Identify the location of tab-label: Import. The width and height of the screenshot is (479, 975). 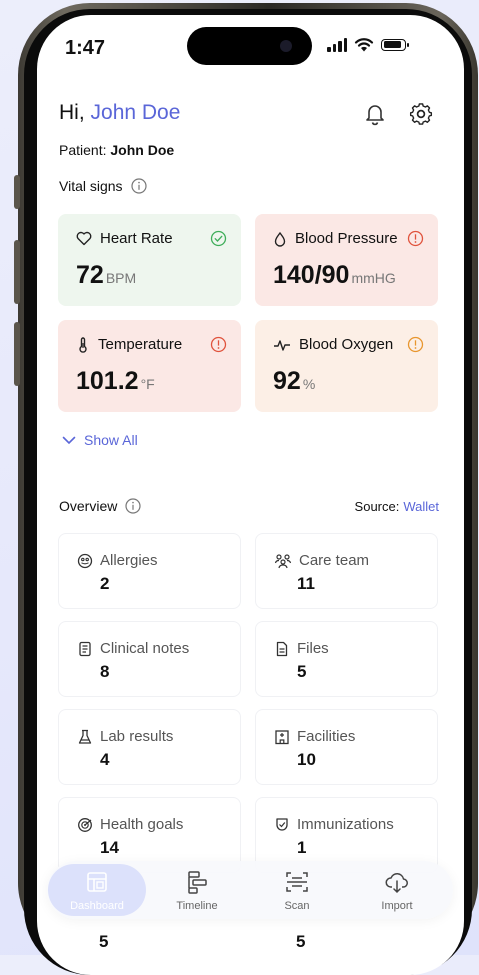
(397, 906).